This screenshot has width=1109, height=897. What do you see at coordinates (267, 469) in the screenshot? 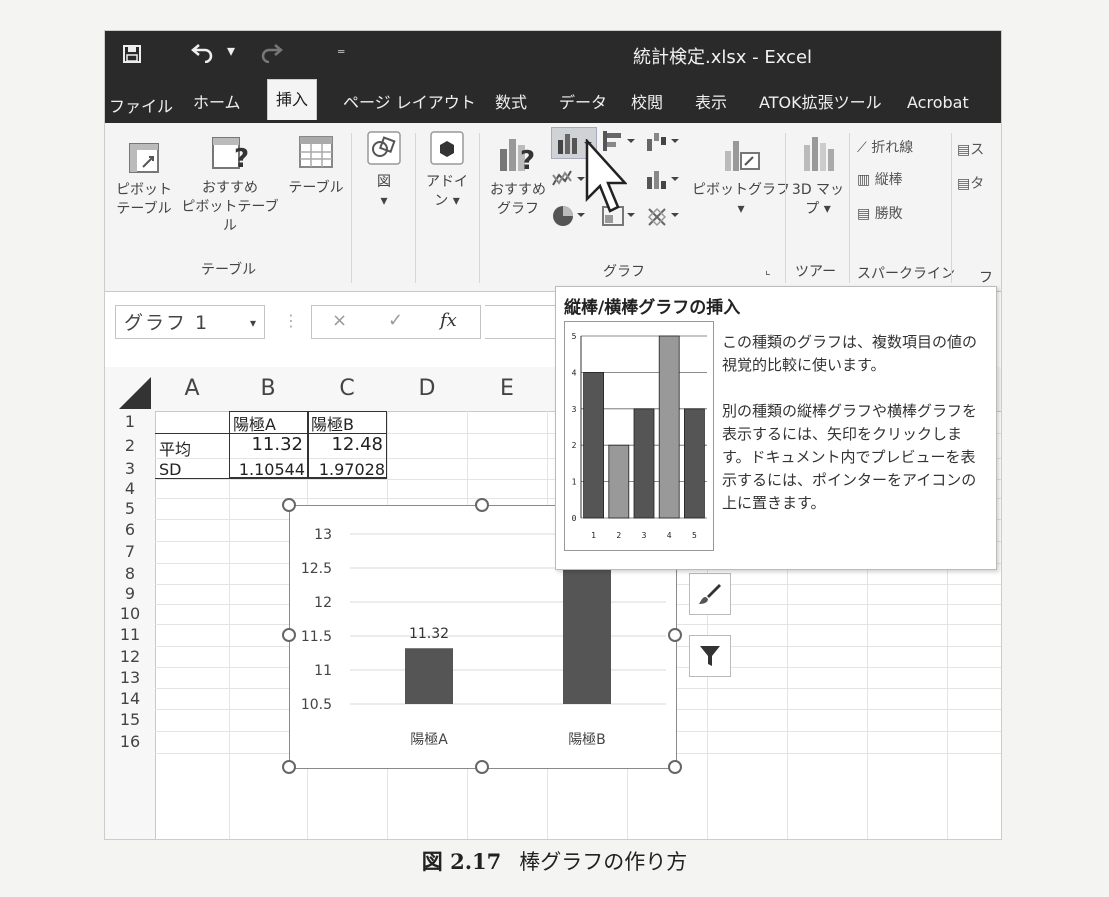
I see `cell-b3: 1.10544` at bounding box center [267, 469].